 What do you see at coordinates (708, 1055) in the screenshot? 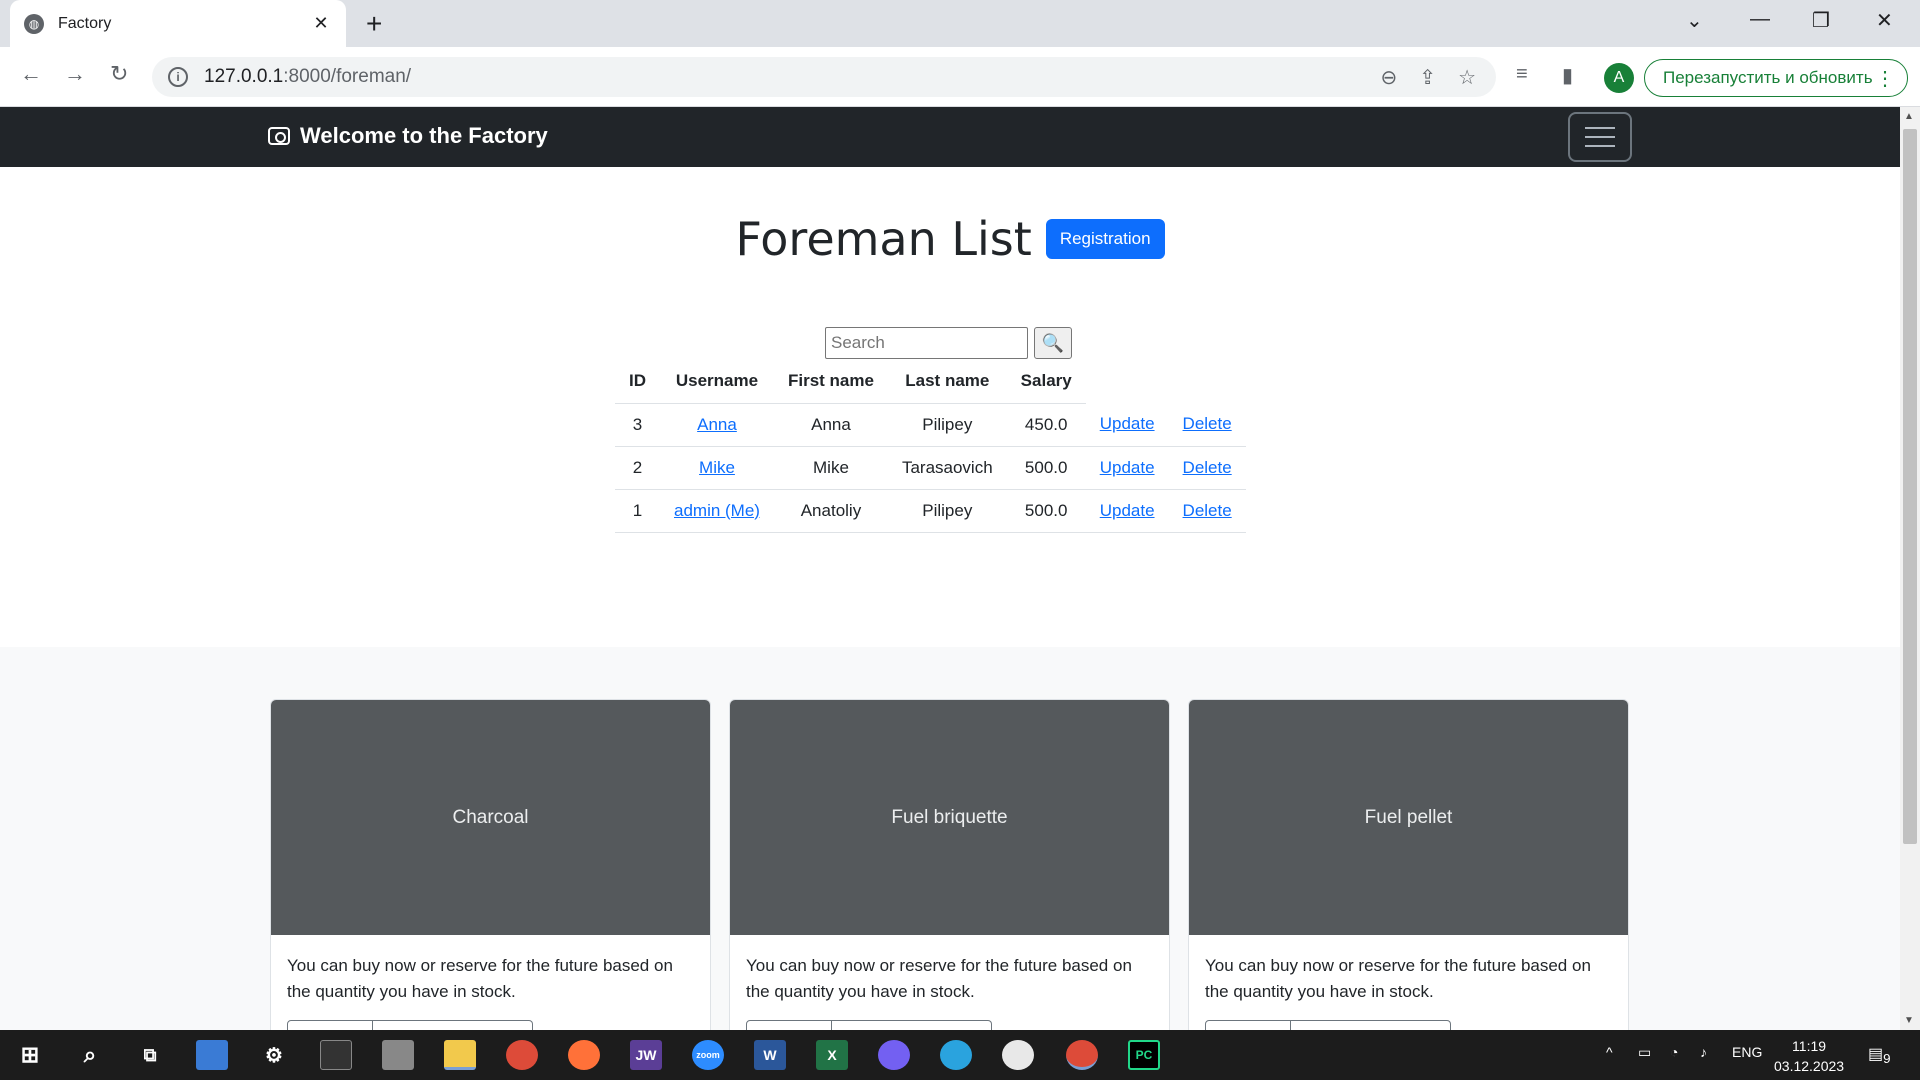
I see `zoom-app-icon: zoom` at bounding box center [708, 1055].